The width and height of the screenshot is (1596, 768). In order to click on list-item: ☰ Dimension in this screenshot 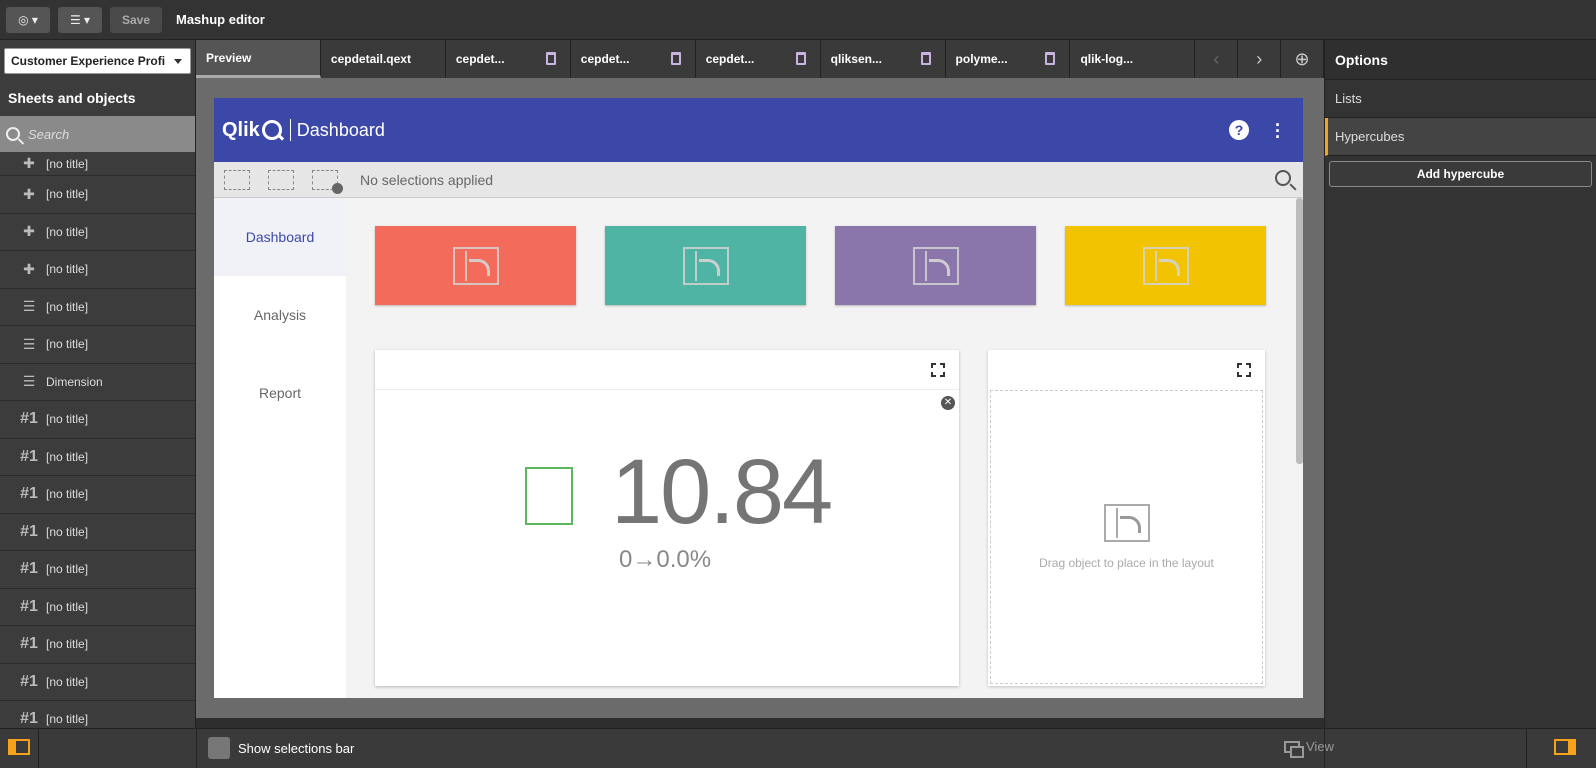, I will do `click(97, 382)`.